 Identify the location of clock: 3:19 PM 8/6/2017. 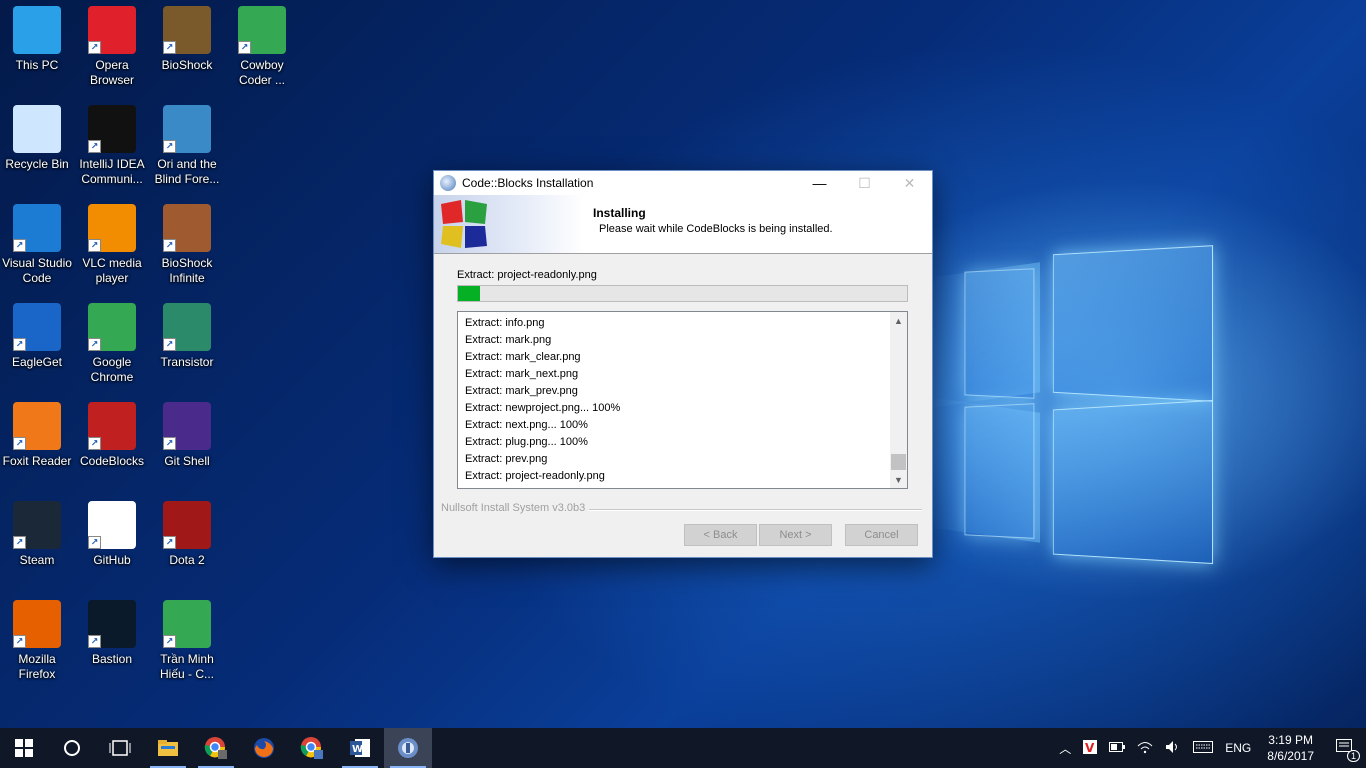
(1290, 748).